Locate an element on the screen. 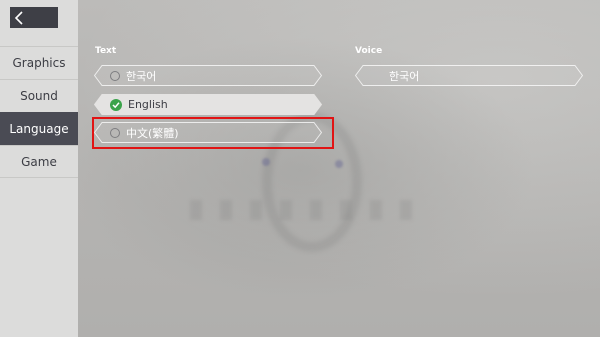 This screenshot has height=337, width=600. check-circle-icon is located at coordinates (116, 104).